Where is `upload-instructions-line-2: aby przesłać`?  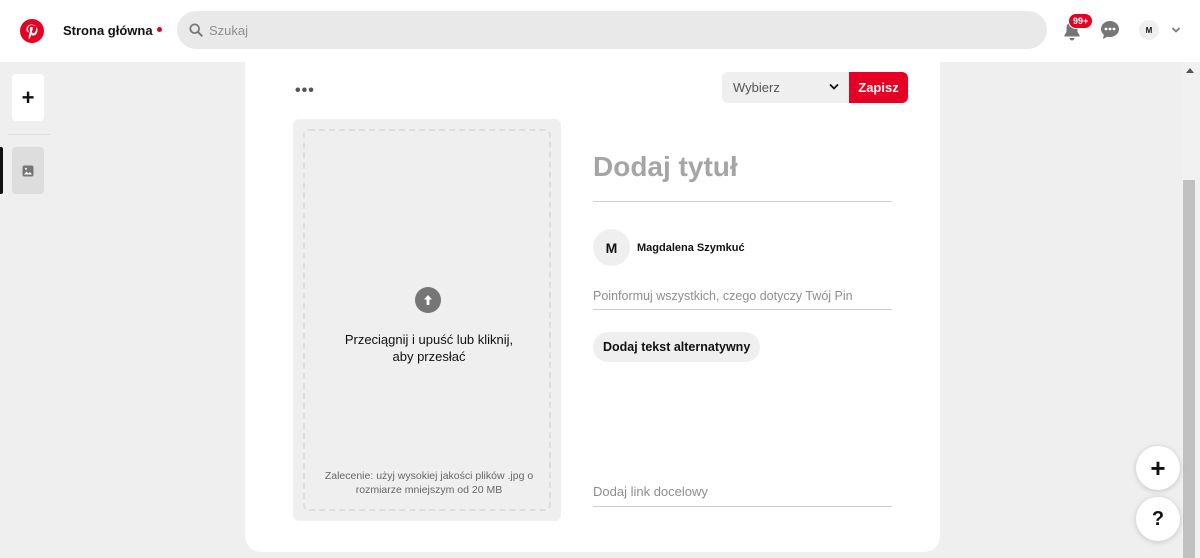 upload-instructions-line-2: aby przesłać is located at coordinates (429, 356).